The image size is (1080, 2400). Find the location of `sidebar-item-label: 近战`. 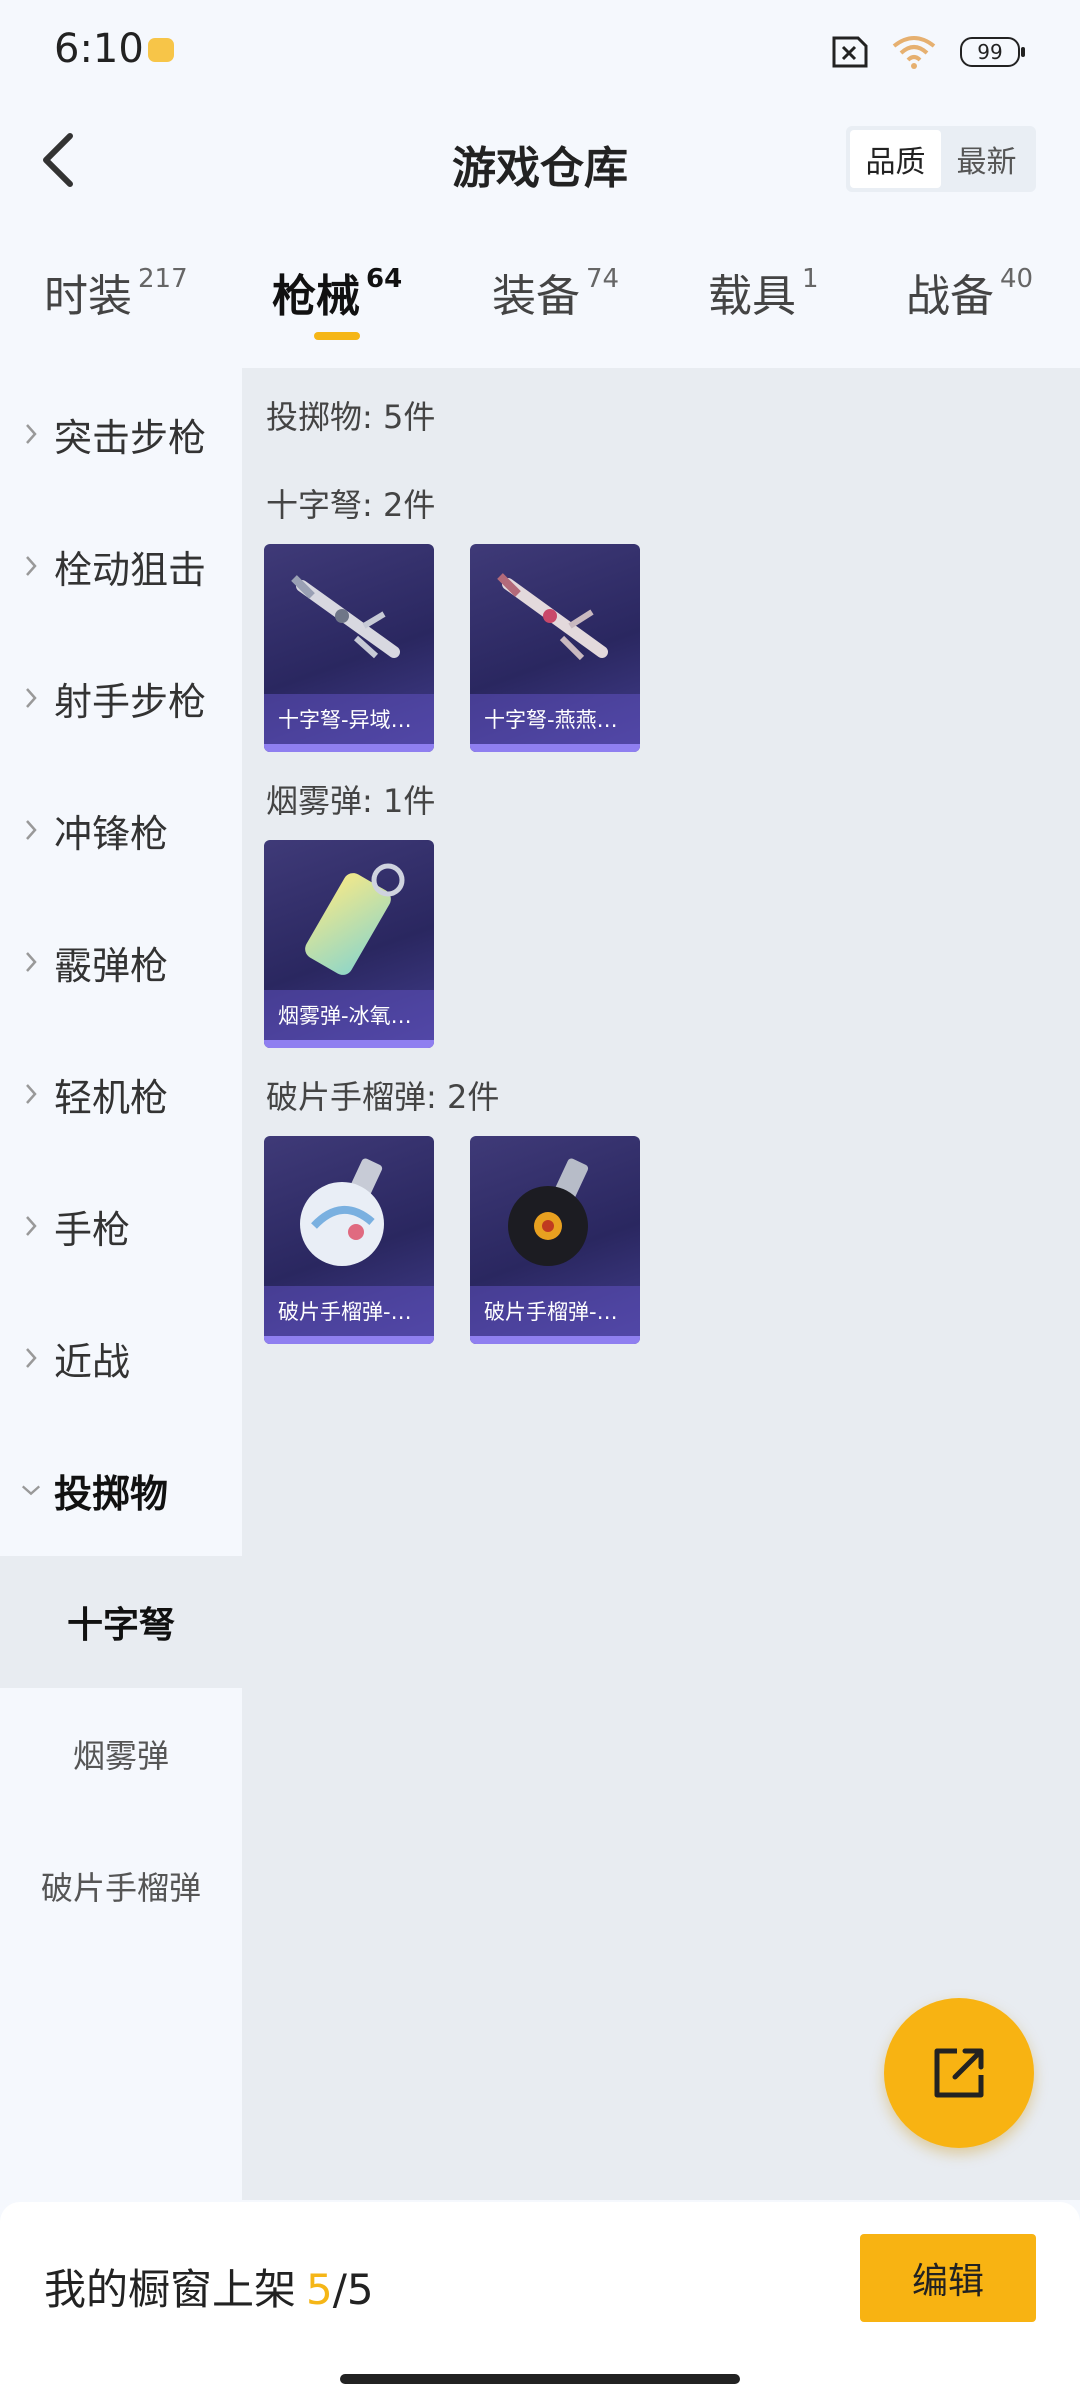

sidebar-item-label: 近战 is located at coordinates (92, 1361).